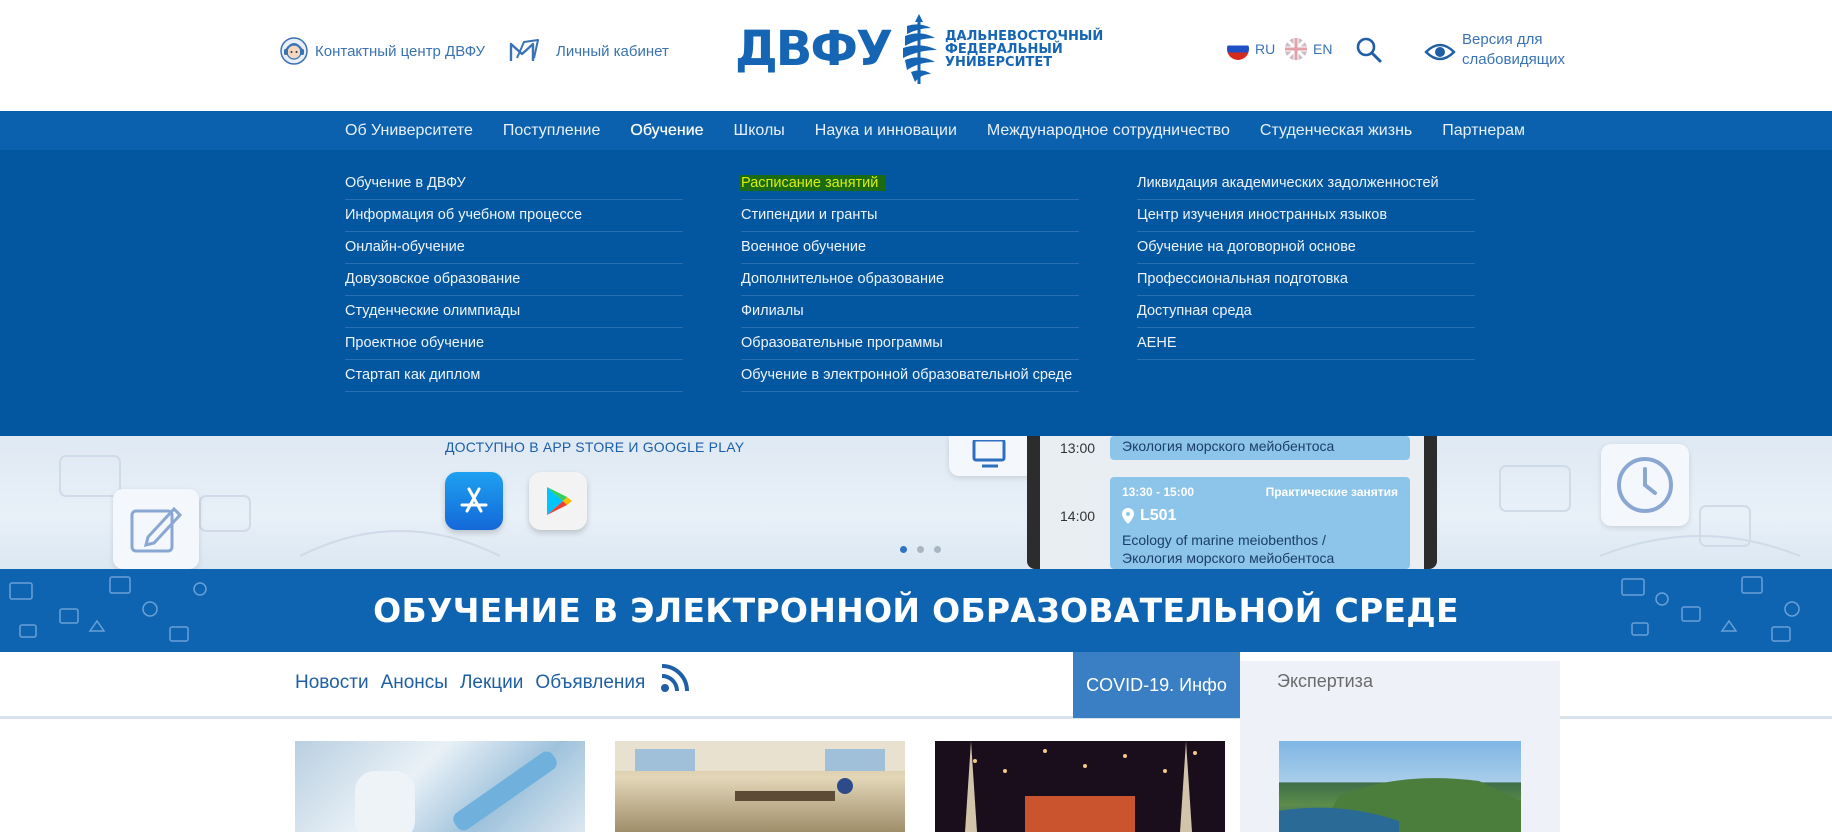 The width and height of the screenshot is (1832, 832). What do you see at coordinates (1296, 49) in the screenshot?
I see `uk-flag-icon` at bounding box center [1296, 49].